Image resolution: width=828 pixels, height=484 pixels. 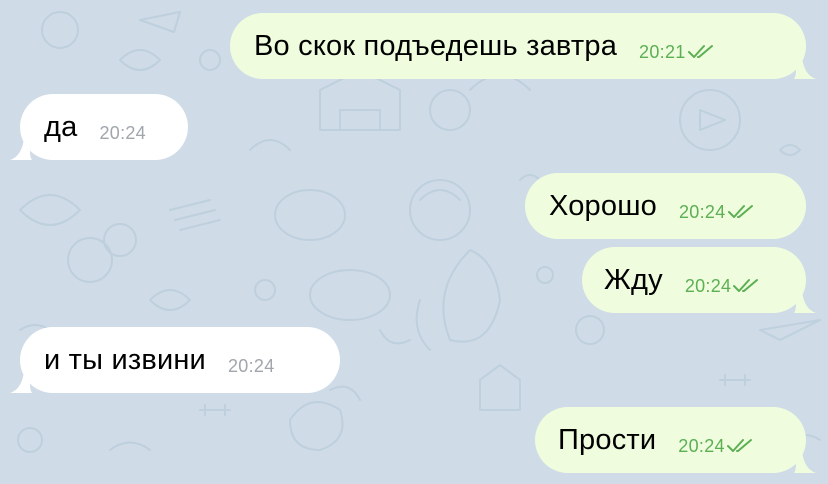 I want to click on incoming-message: и ты извини 20:24, so click(x=175, y=360).